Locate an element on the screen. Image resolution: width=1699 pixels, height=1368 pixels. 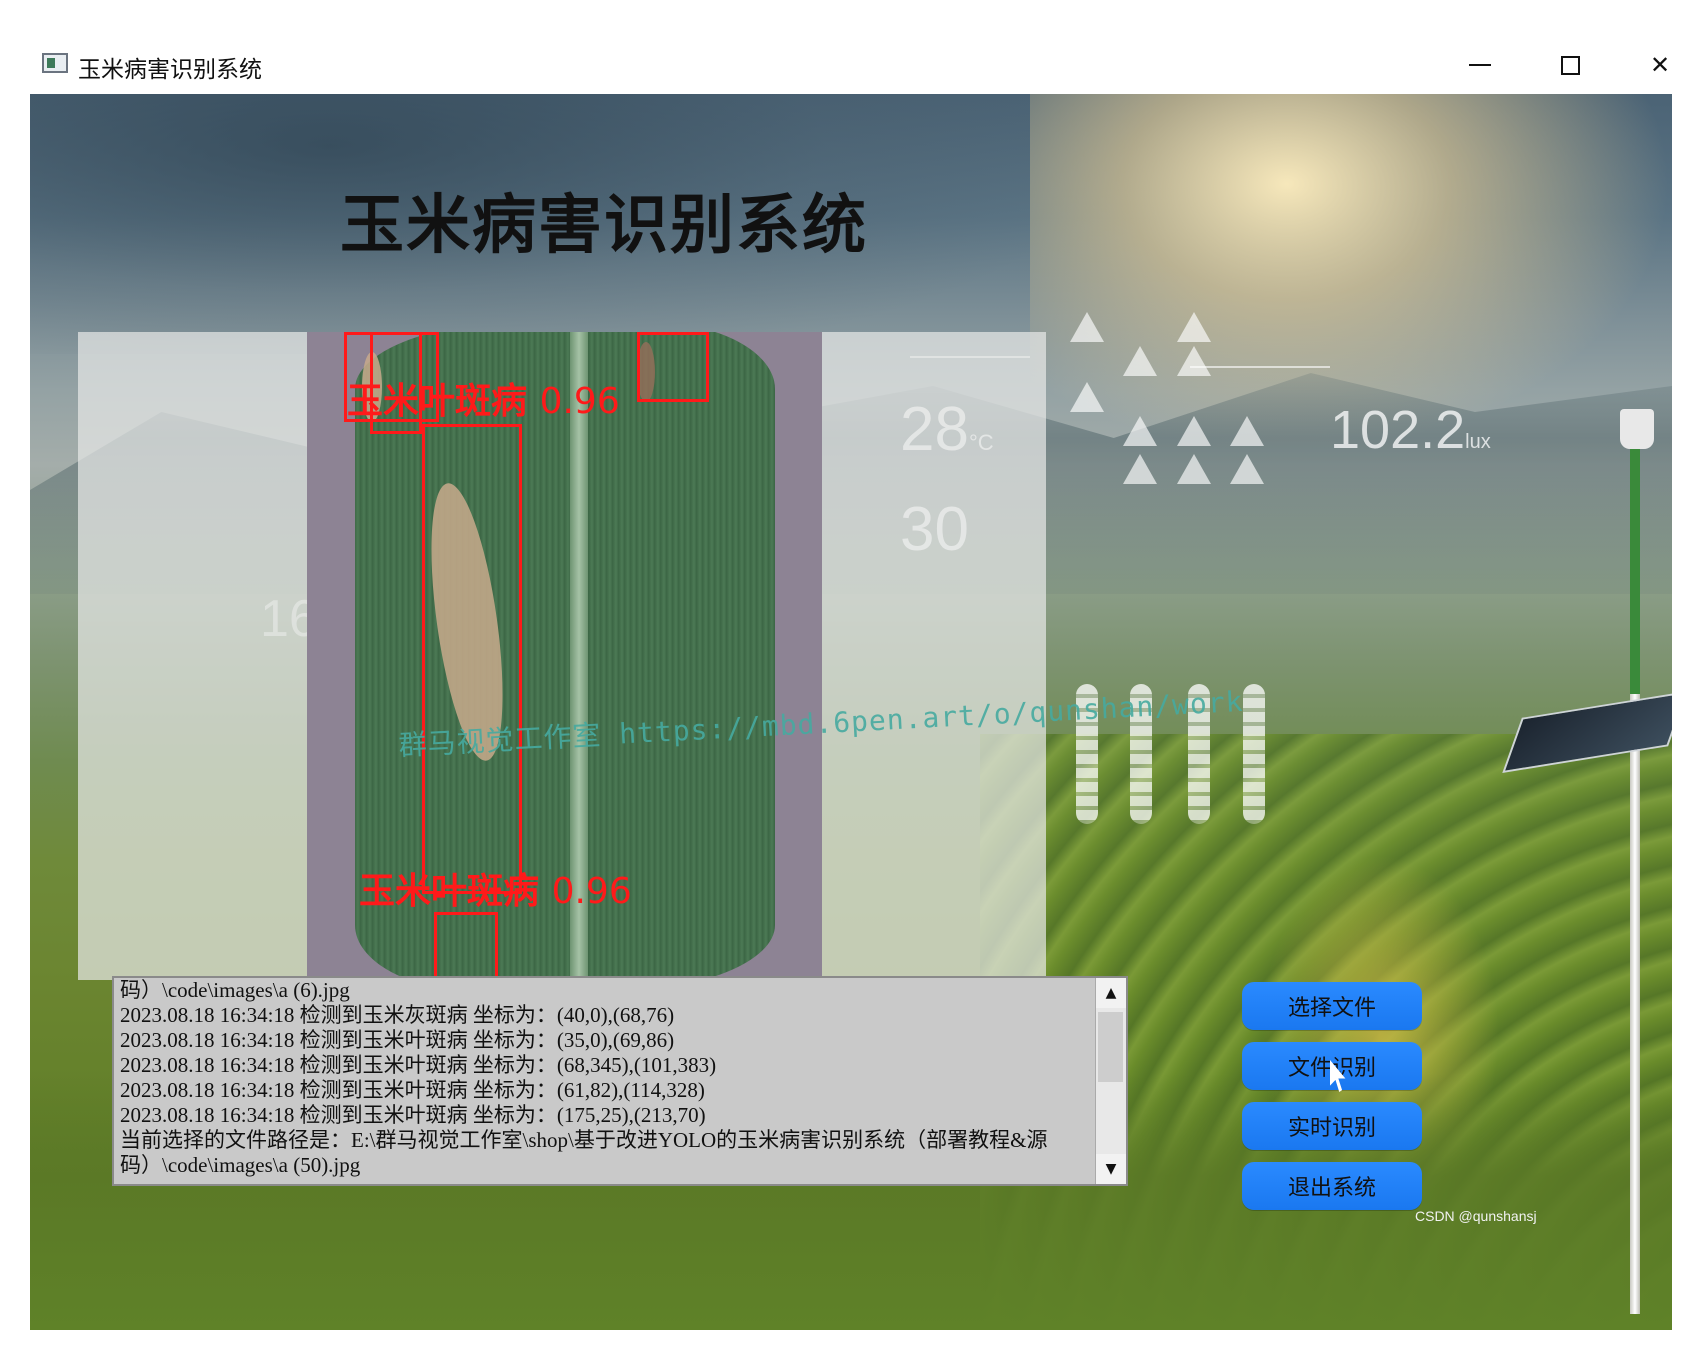
minimize-icon is located at coordinates (1480, 65).